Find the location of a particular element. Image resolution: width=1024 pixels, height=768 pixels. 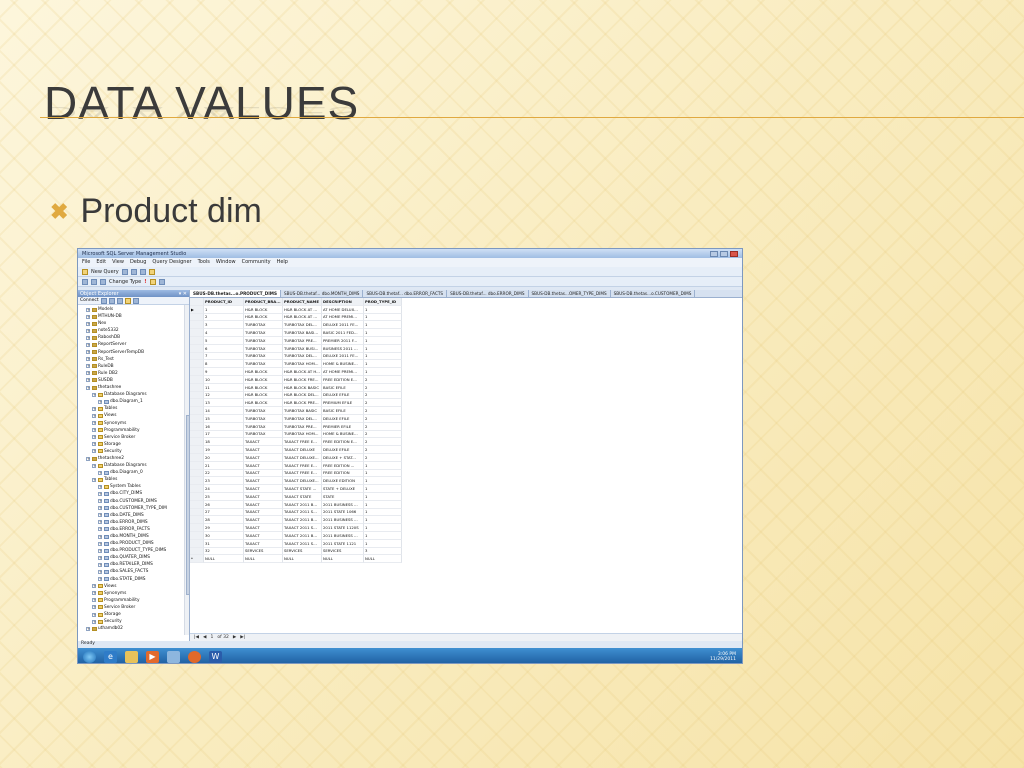

table-cell: 31 is located at coordinates (224, 543).